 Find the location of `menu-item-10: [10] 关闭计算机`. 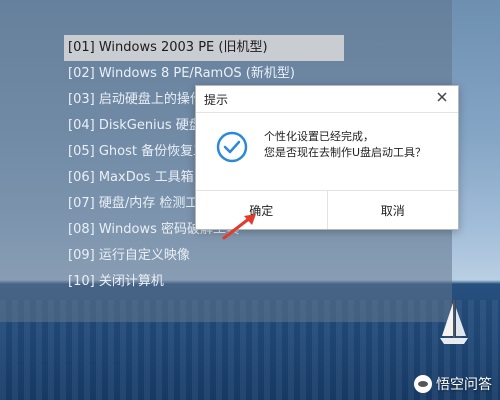

menu-item-10: [10] 关闭计算机 is located at coordinates (204, 282).